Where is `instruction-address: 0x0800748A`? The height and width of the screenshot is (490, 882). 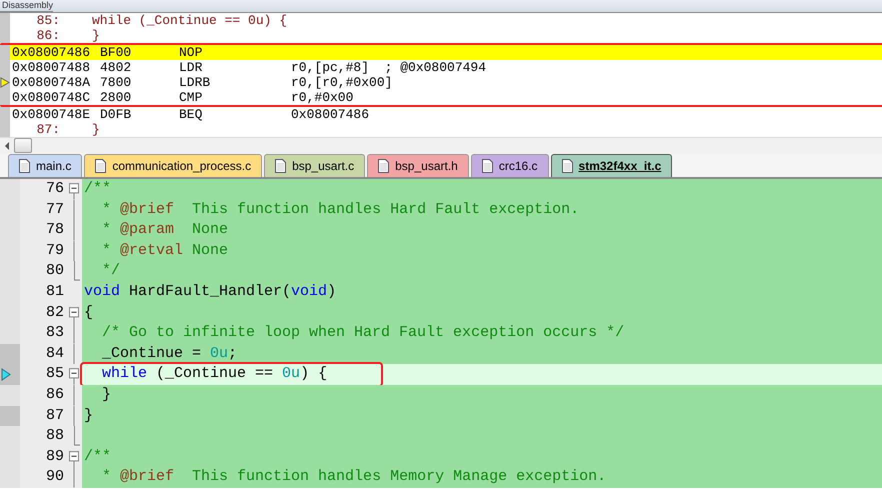
instruction-address: 0x0800748A is located at coordinates (52, 82).